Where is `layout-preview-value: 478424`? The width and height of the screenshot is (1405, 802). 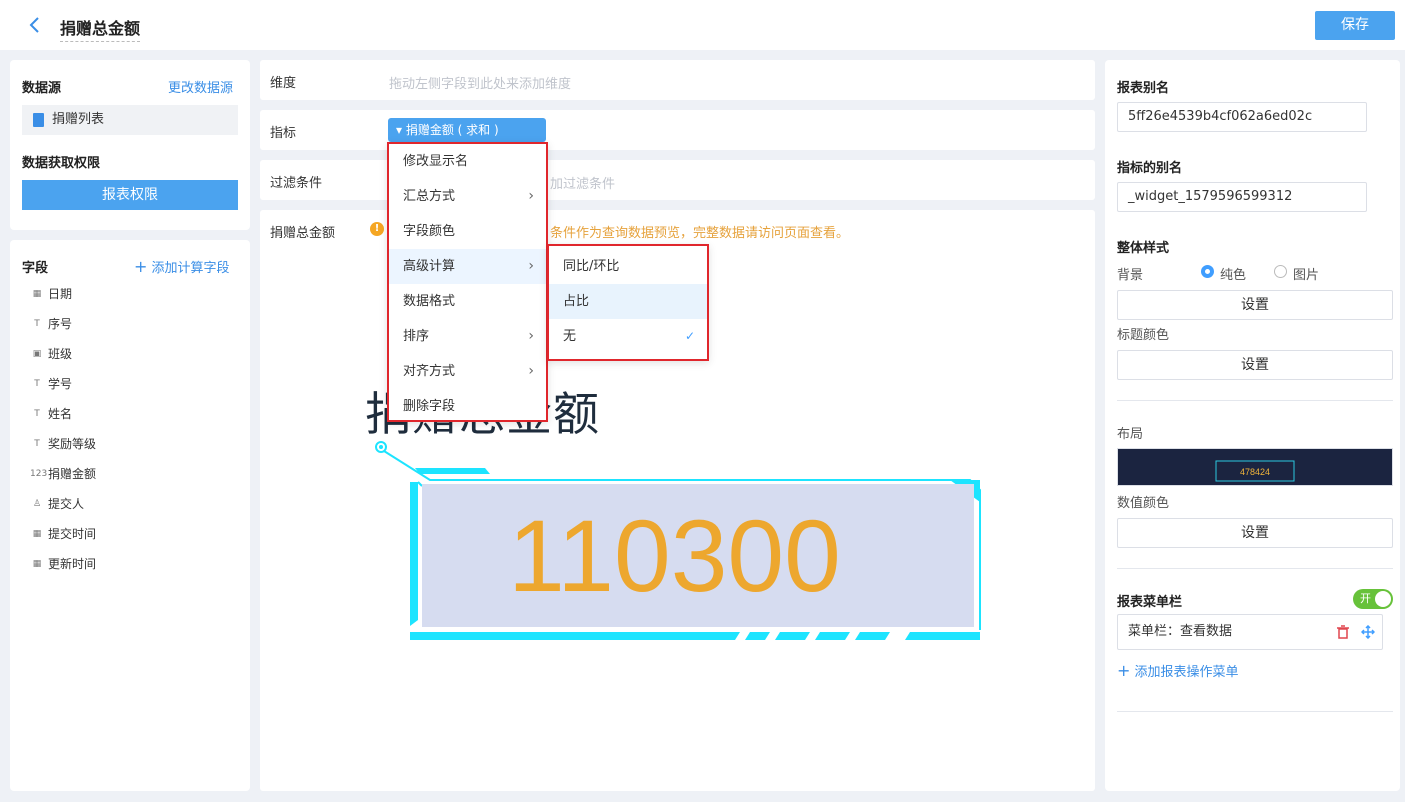
layout-preview-value: 478424 is located at coordinates (1255, 472).